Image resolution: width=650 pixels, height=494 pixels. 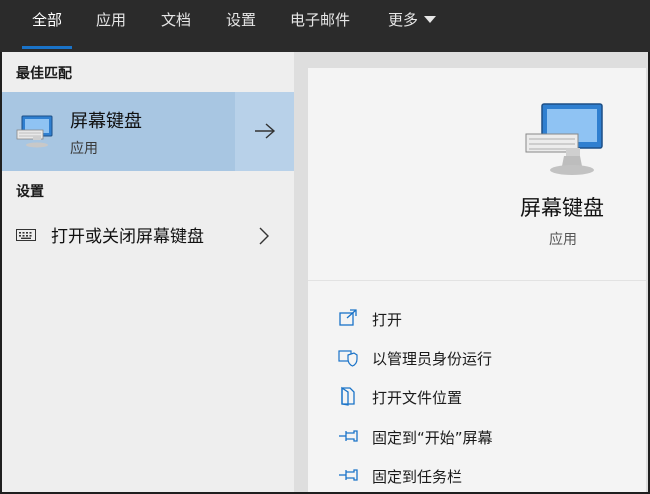 What do you see at coordinates (84, 149) in the screenshot?
I see `best-match-subtitle: 应用` at bounding box center [84, 149].